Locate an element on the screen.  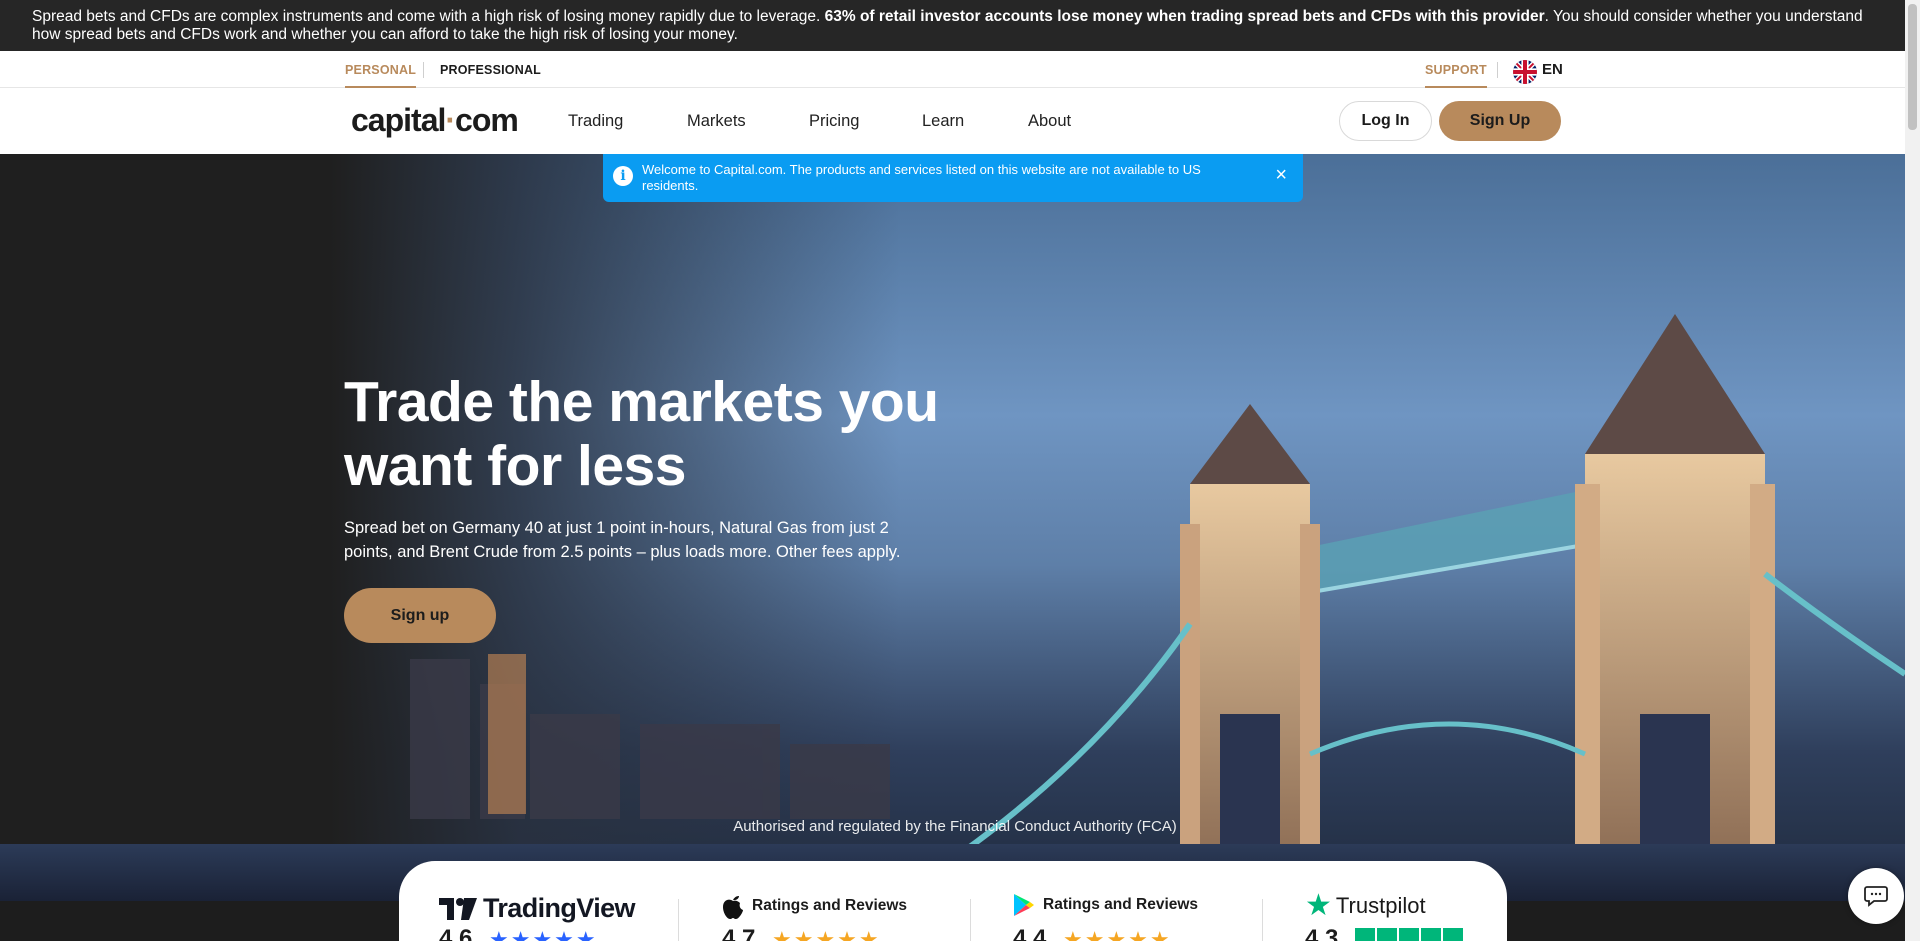
trustpilot-rating: ★ Trustpilot is located at coordinates (1365, 905).